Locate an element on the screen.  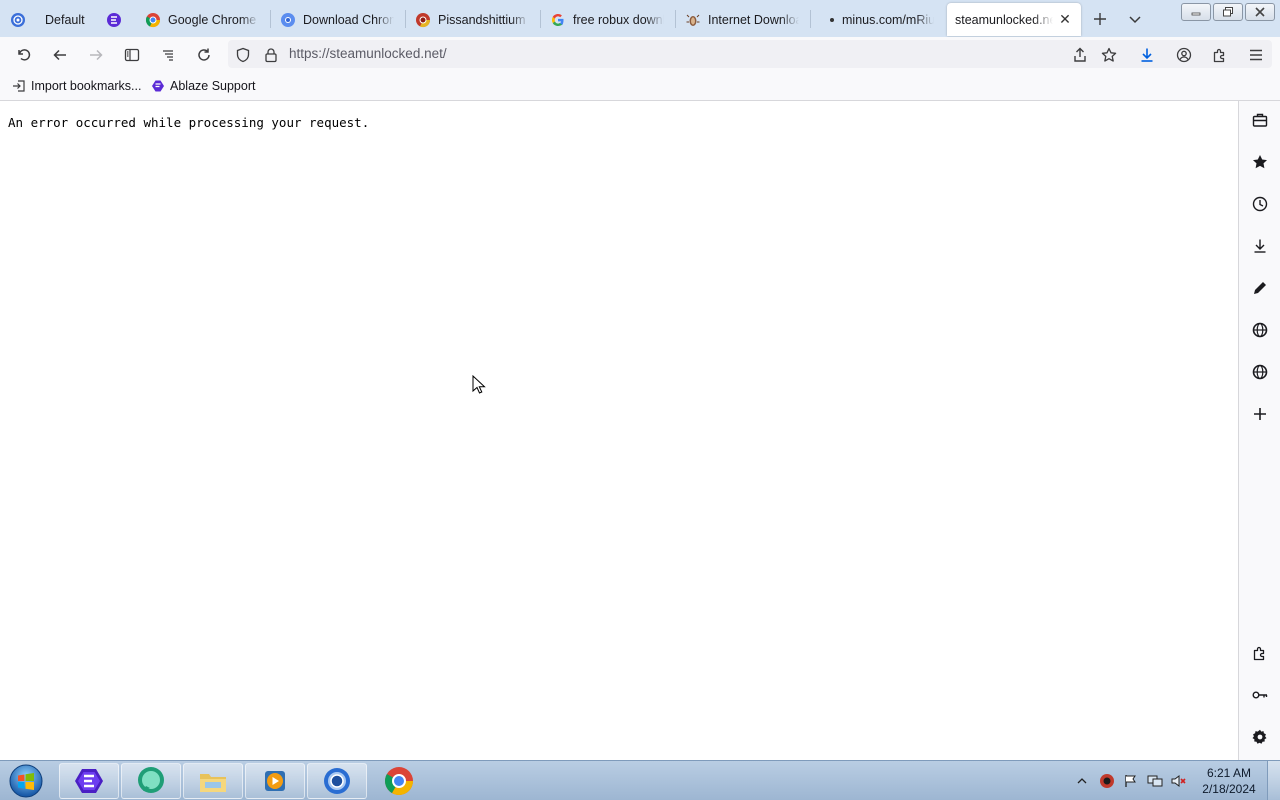
bug-icon is located at coordinates (693, 20).